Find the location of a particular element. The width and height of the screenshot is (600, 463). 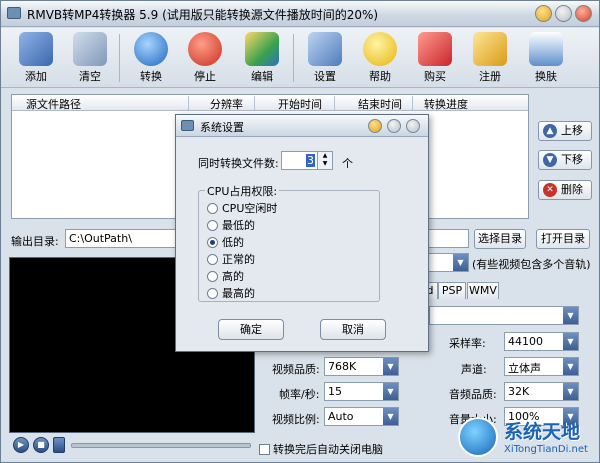

minimize-button is located at coordinates (543, 13).